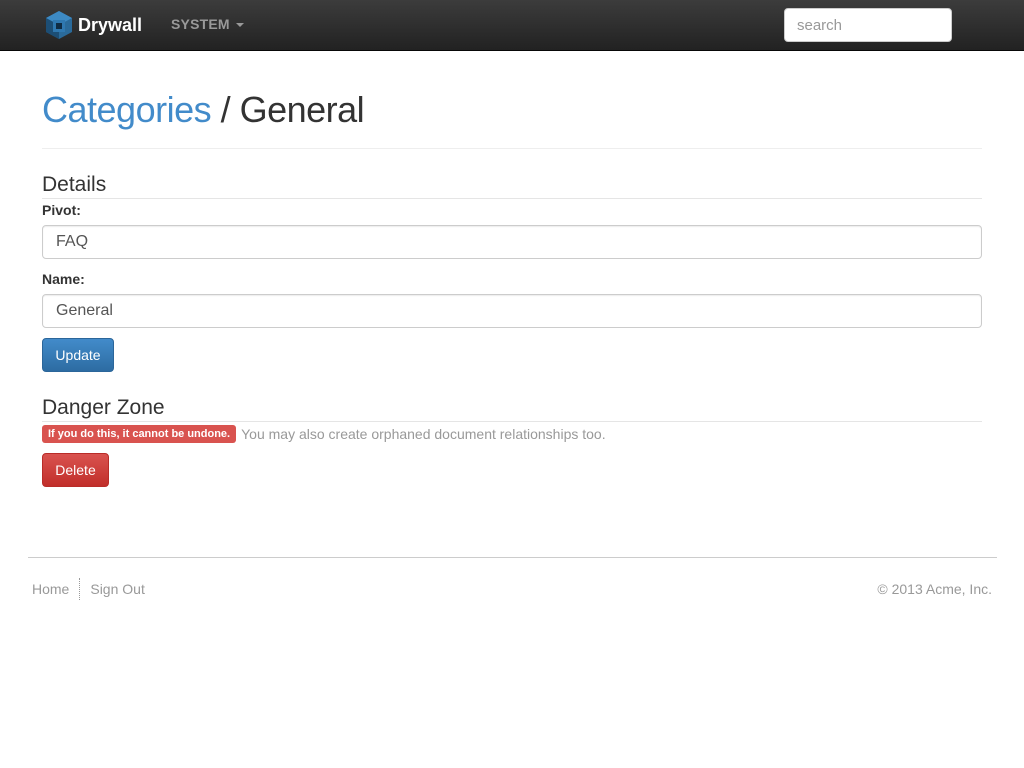  I want to click on footer-home-link: Home, so click(50, 589).